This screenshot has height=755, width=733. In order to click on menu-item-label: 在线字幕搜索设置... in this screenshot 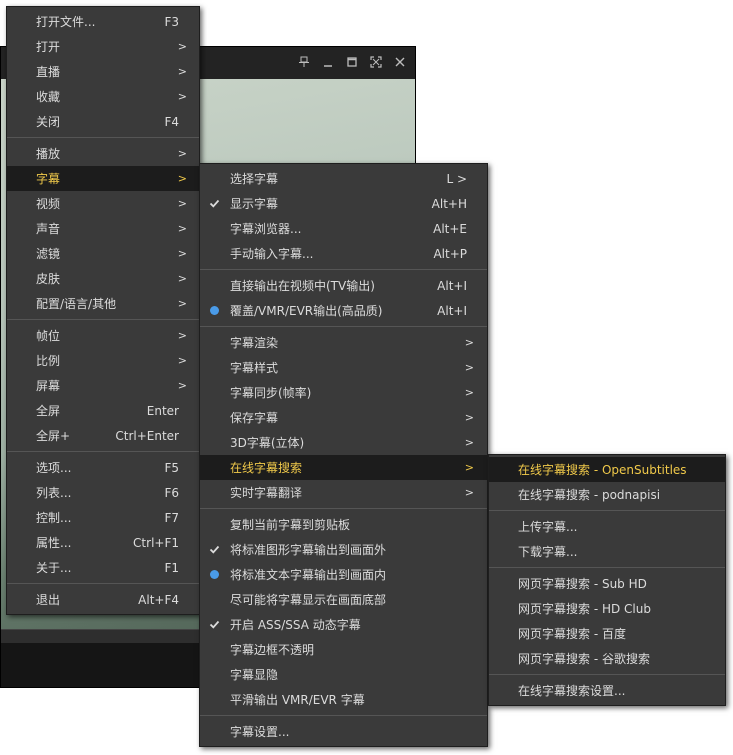, I will do `click(572, 691)`.